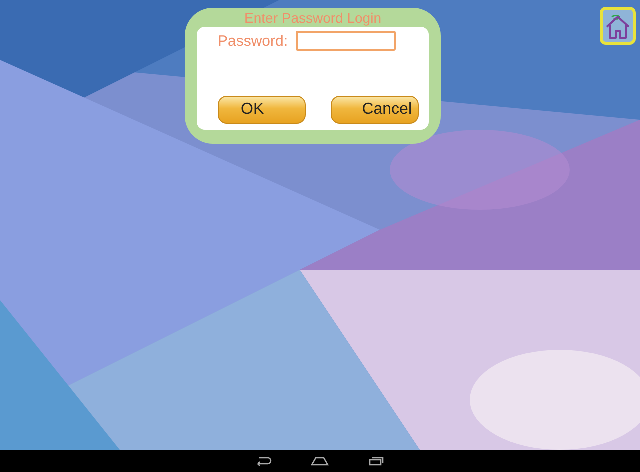 This screenshot has height=472, width=640. I want to click on recents-icon, so click(376, 461).